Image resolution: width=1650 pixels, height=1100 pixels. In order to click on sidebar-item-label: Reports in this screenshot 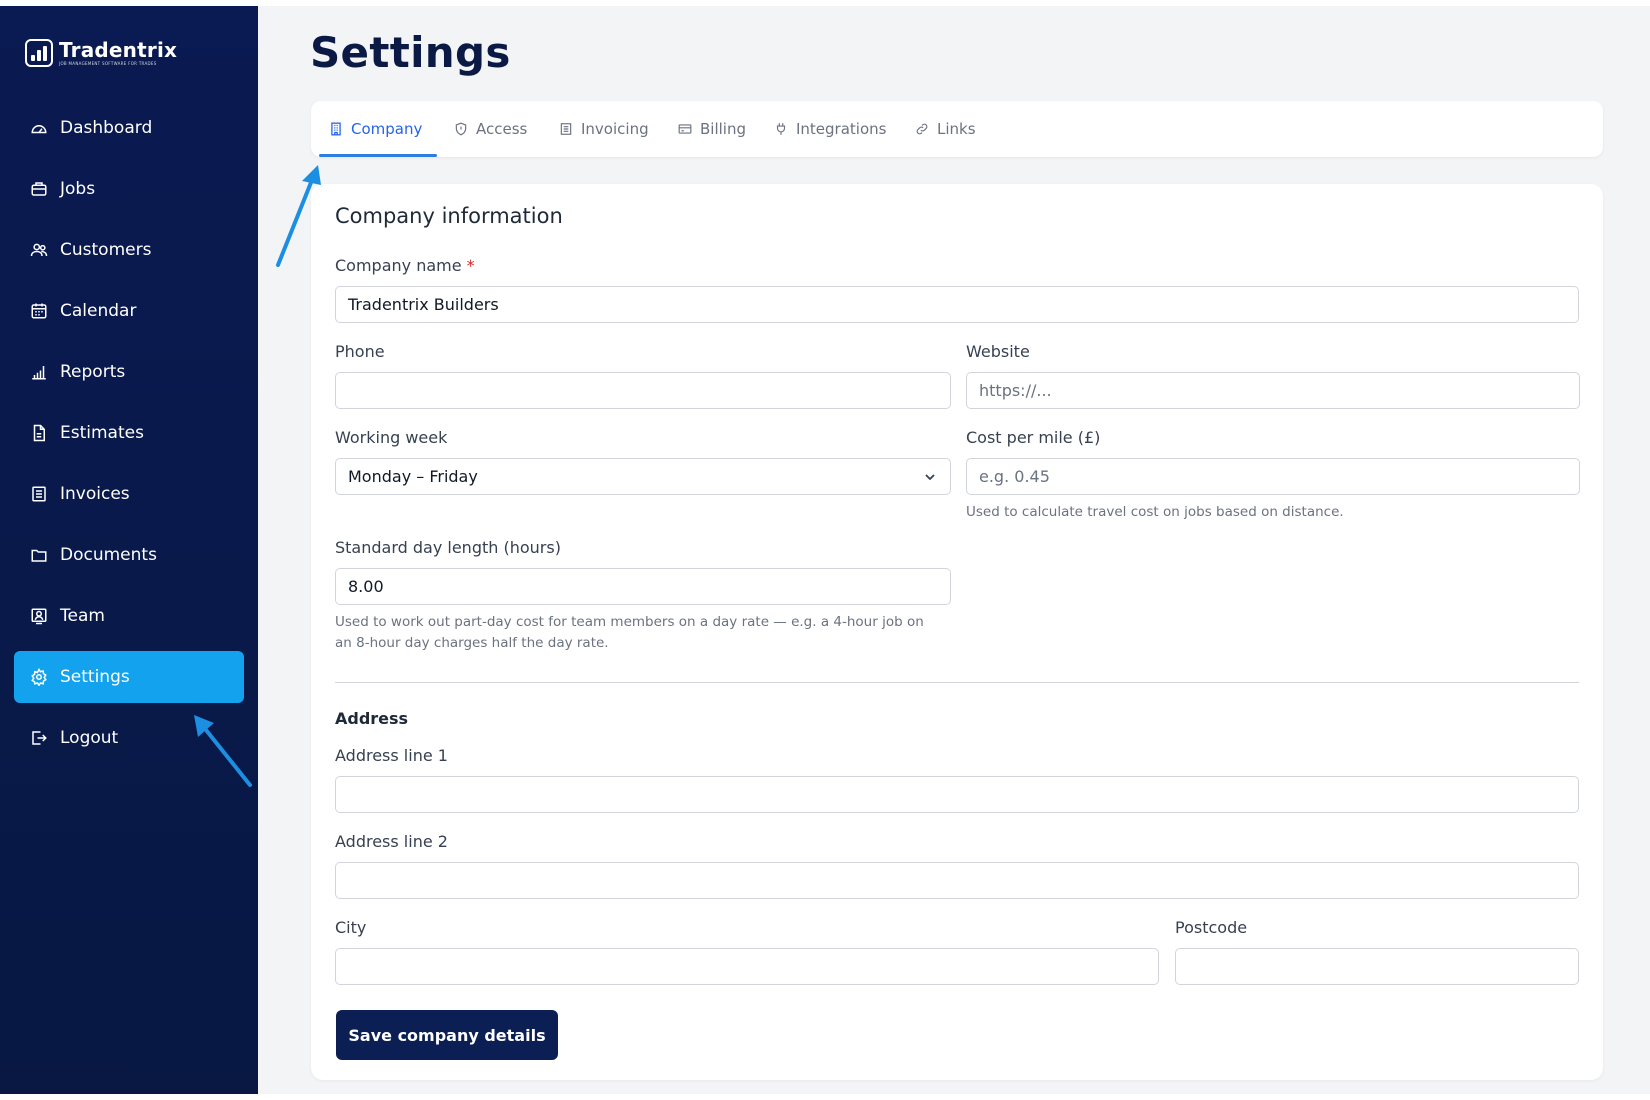, I will do `click(93, 372)`.